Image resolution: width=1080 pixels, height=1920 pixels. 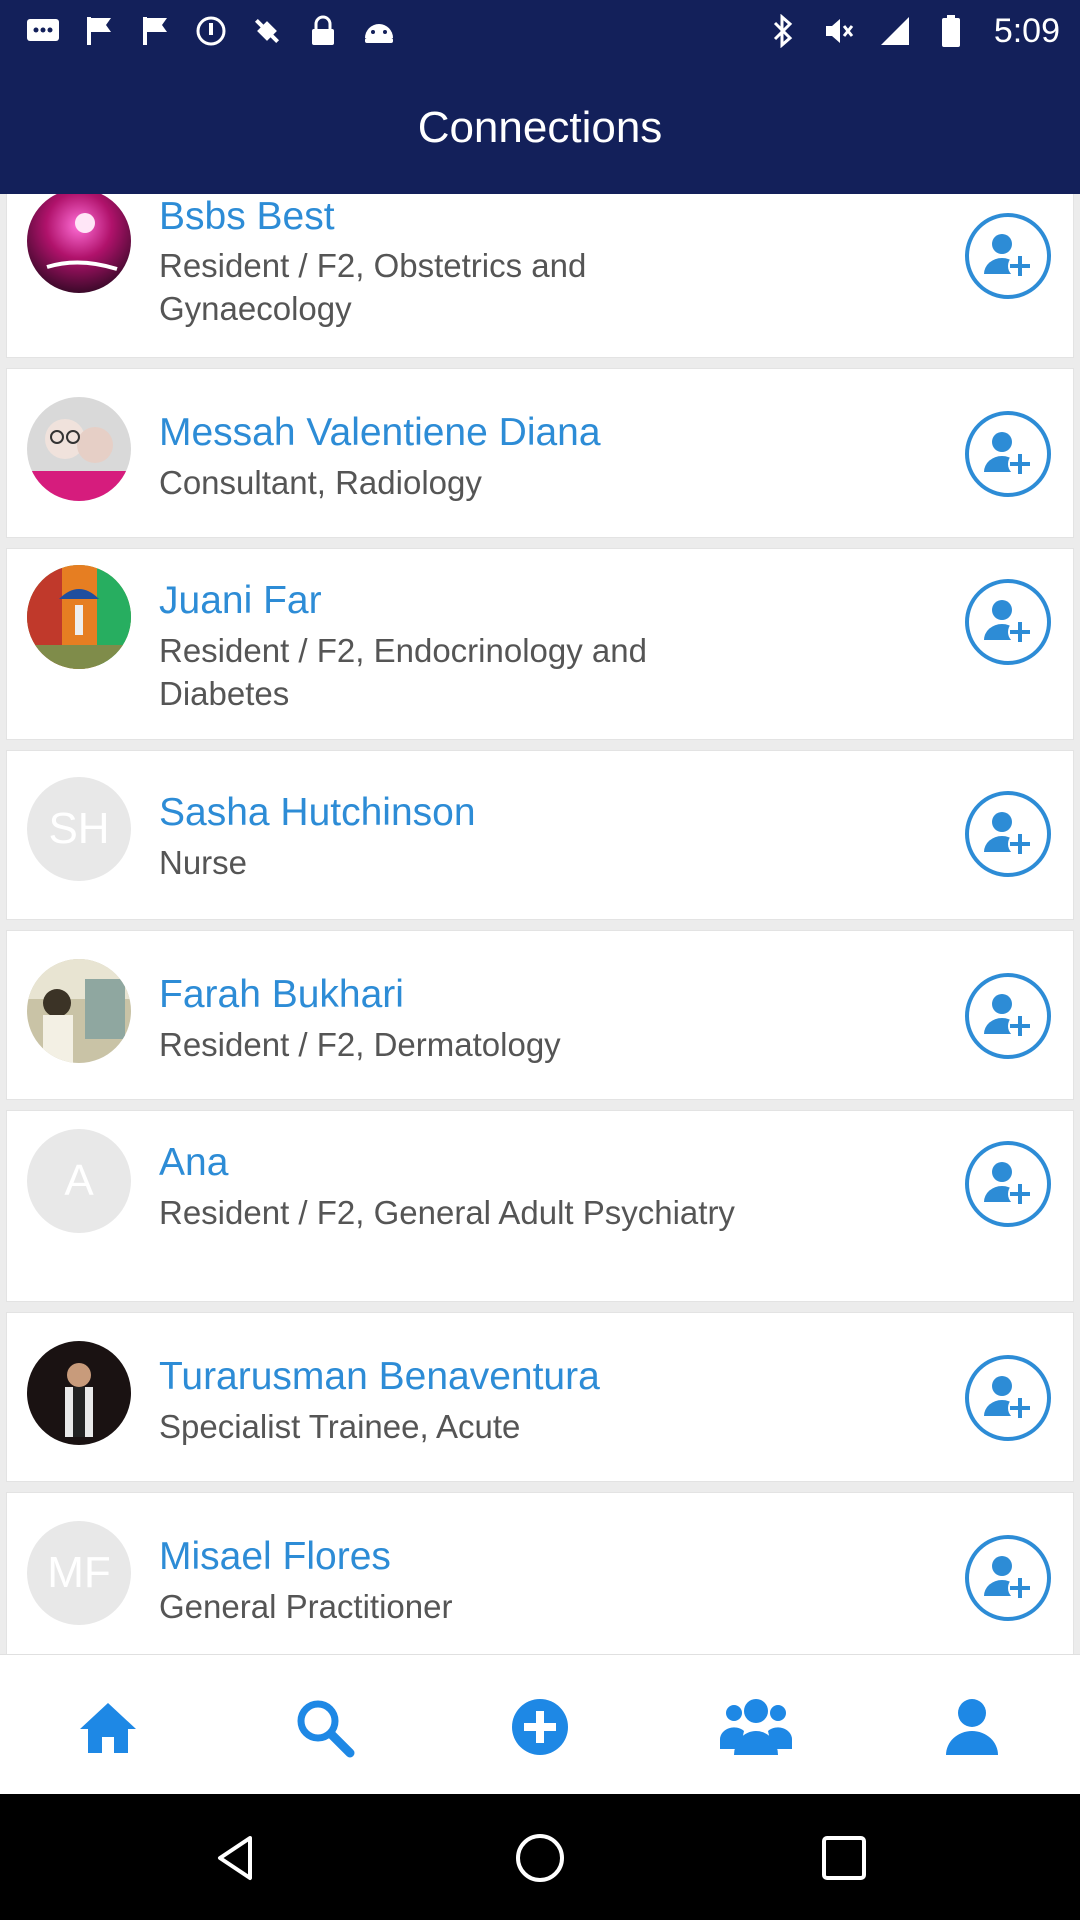 I want to click on system-navigation-bar, so click(x=540, y=1857).